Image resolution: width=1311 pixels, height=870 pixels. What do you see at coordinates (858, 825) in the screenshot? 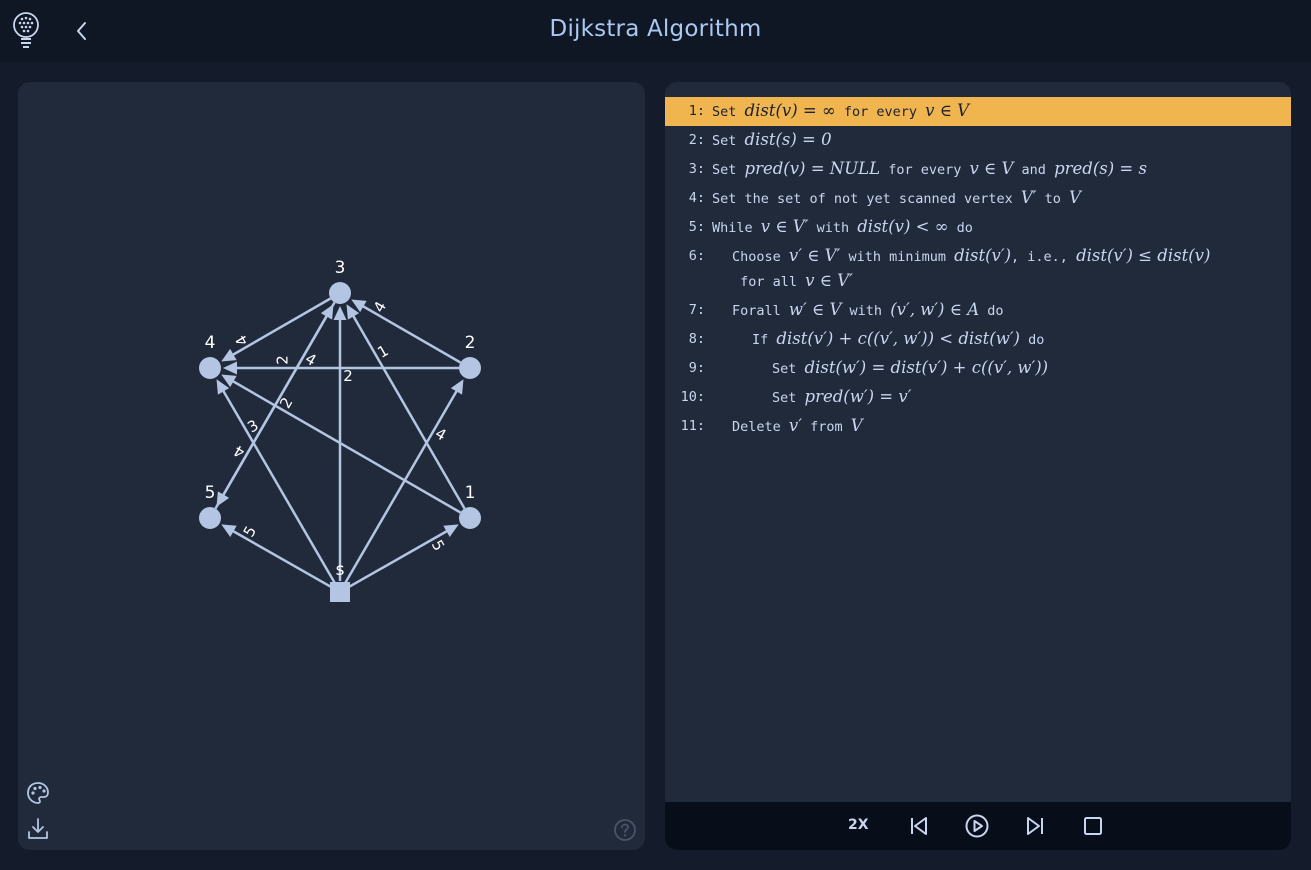
I see `speed-button: 2X` at bounding box center [858, 825].